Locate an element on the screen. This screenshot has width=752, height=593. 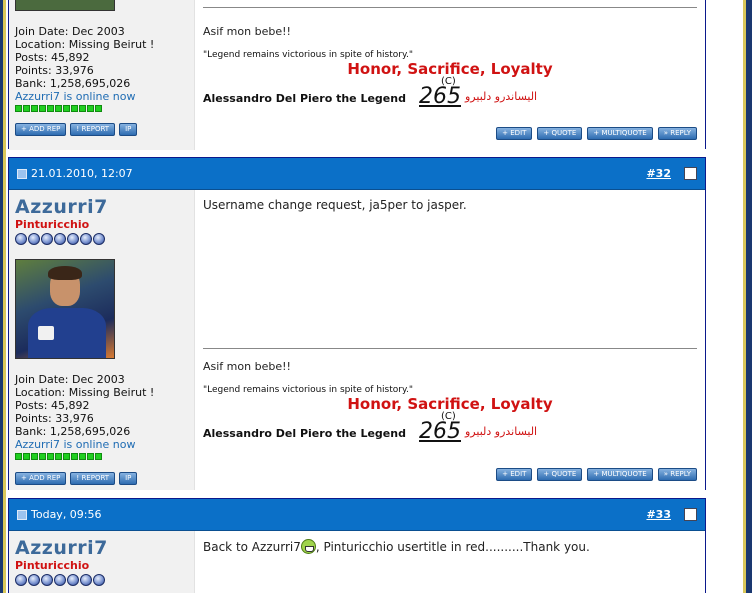
grin-smiley-icon is located at coordinates (308, 546).